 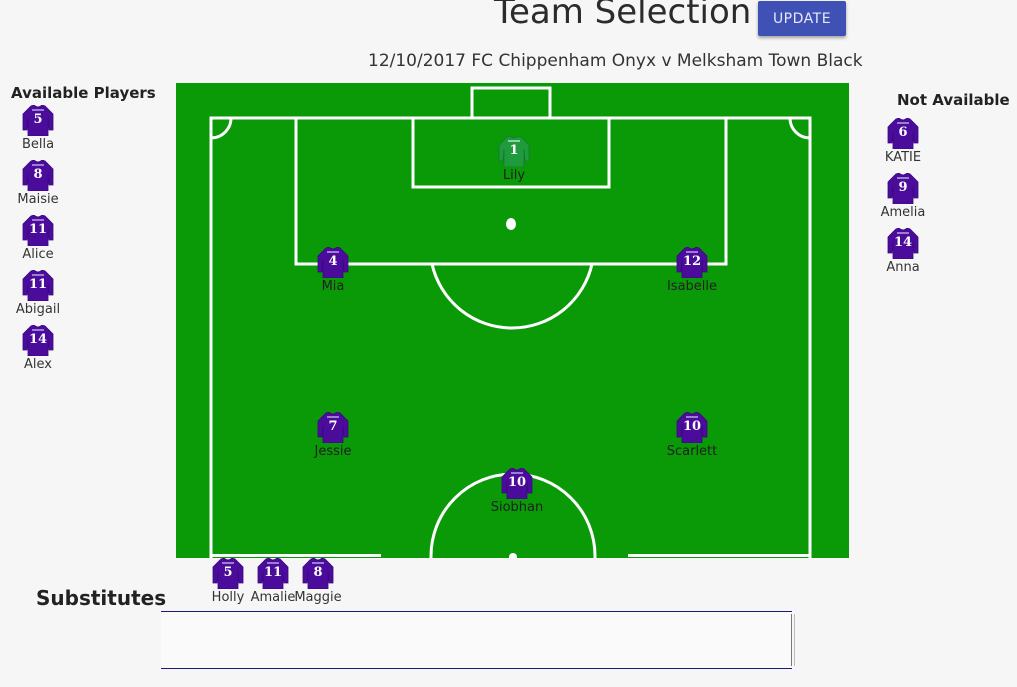 I want to click on shirt-icon: 6, so click(x=903, y=133).